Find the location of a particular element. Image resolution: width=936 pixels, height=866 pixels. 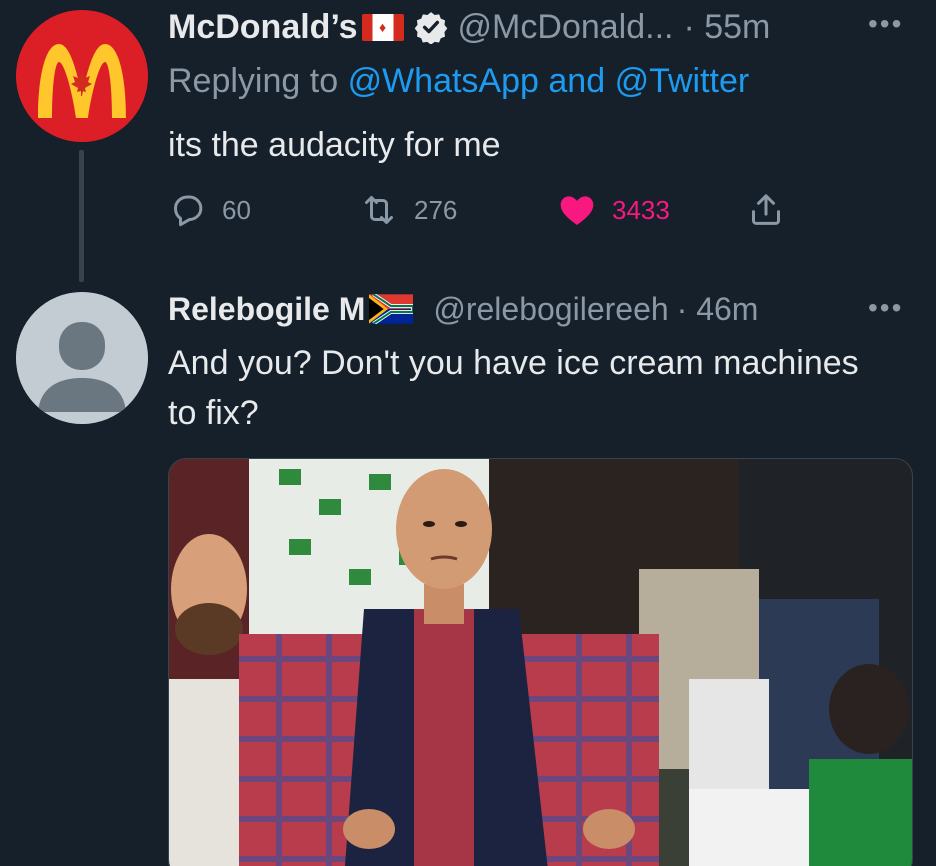

verified-badge-icon is located at coordinates (430, 28).